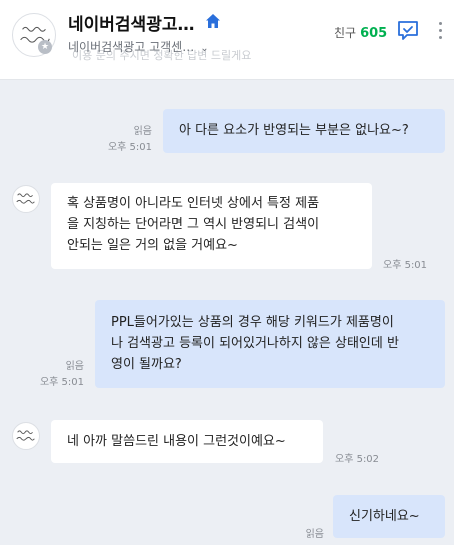 The width and height of the screenshot is (454, 545). I want to click on friend-label: 친구, so click(345, 33).